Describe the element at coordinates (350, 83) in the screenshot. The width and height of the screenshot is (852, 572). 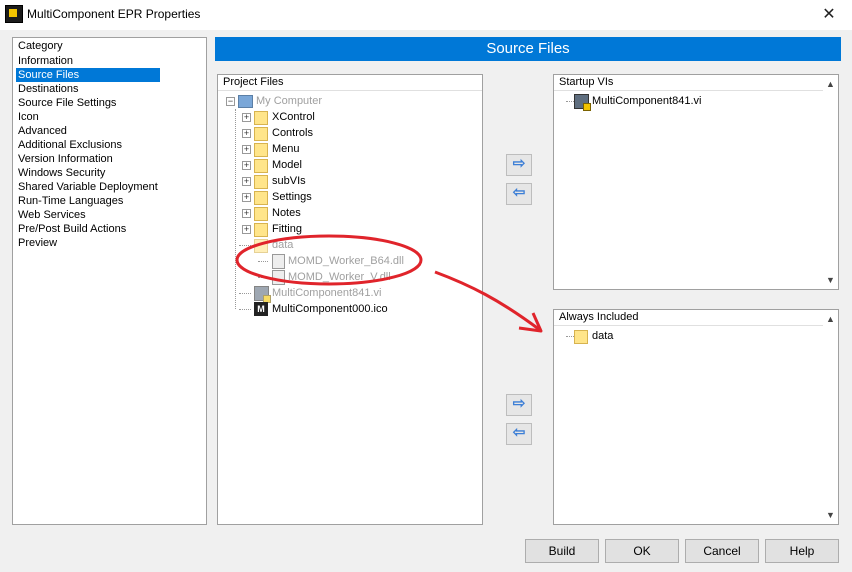
I see `project-files-header: Project Files` at that location.